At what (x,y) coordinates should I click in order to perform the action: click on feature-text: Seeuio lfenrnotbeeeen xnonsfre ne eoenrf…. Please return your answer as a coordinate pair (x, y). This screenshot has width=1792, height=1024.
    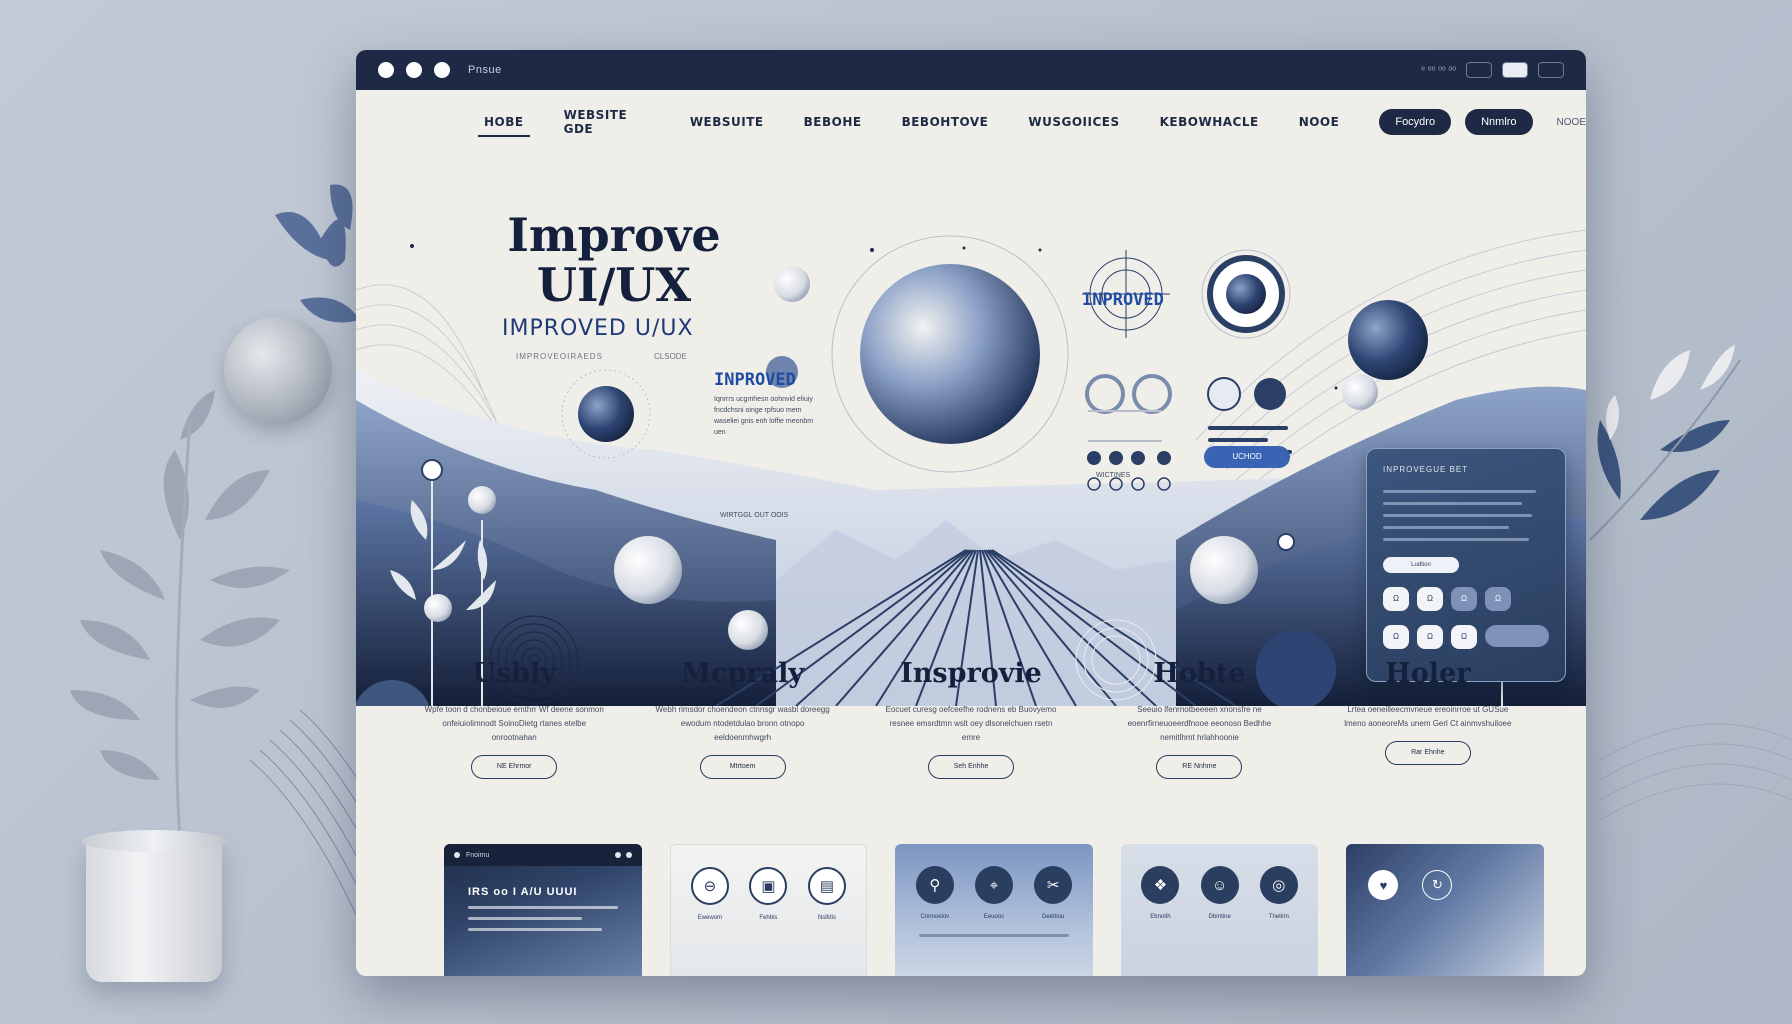
    Looking at the image, I should click on (1199, 723).